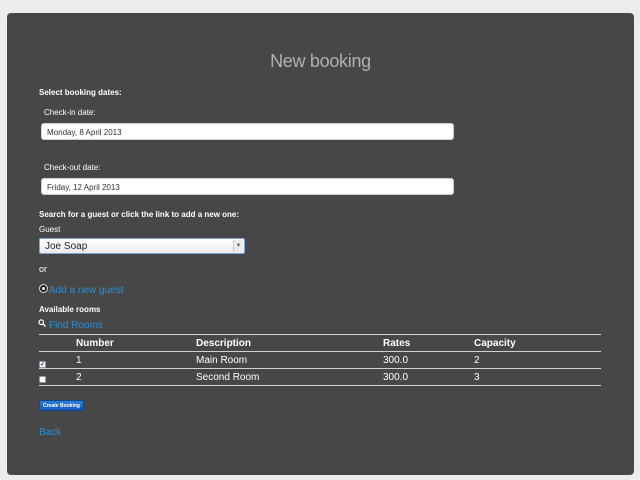  I want to click on header-select, so click(57, 343).